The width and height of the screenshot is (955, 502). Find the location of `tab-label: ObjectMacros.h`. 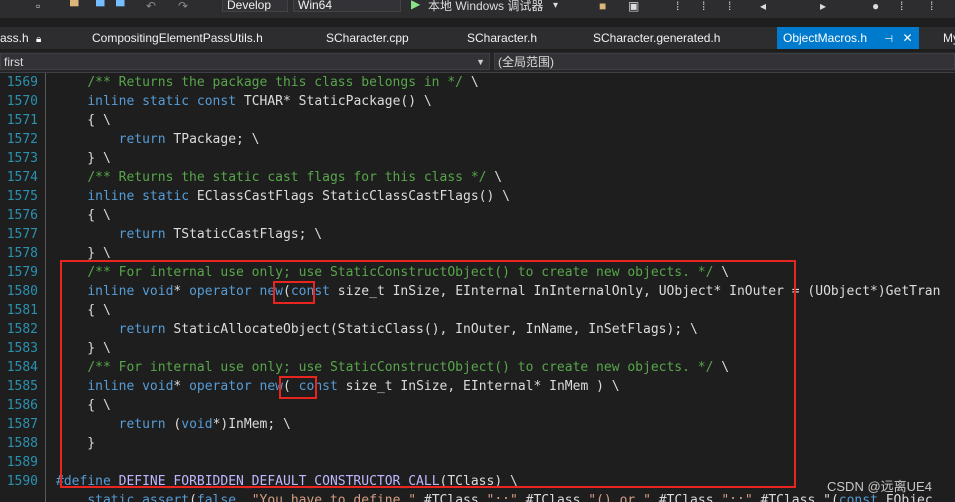

tab-label: ObjectMacros.h is located at coordinates (825, 38).